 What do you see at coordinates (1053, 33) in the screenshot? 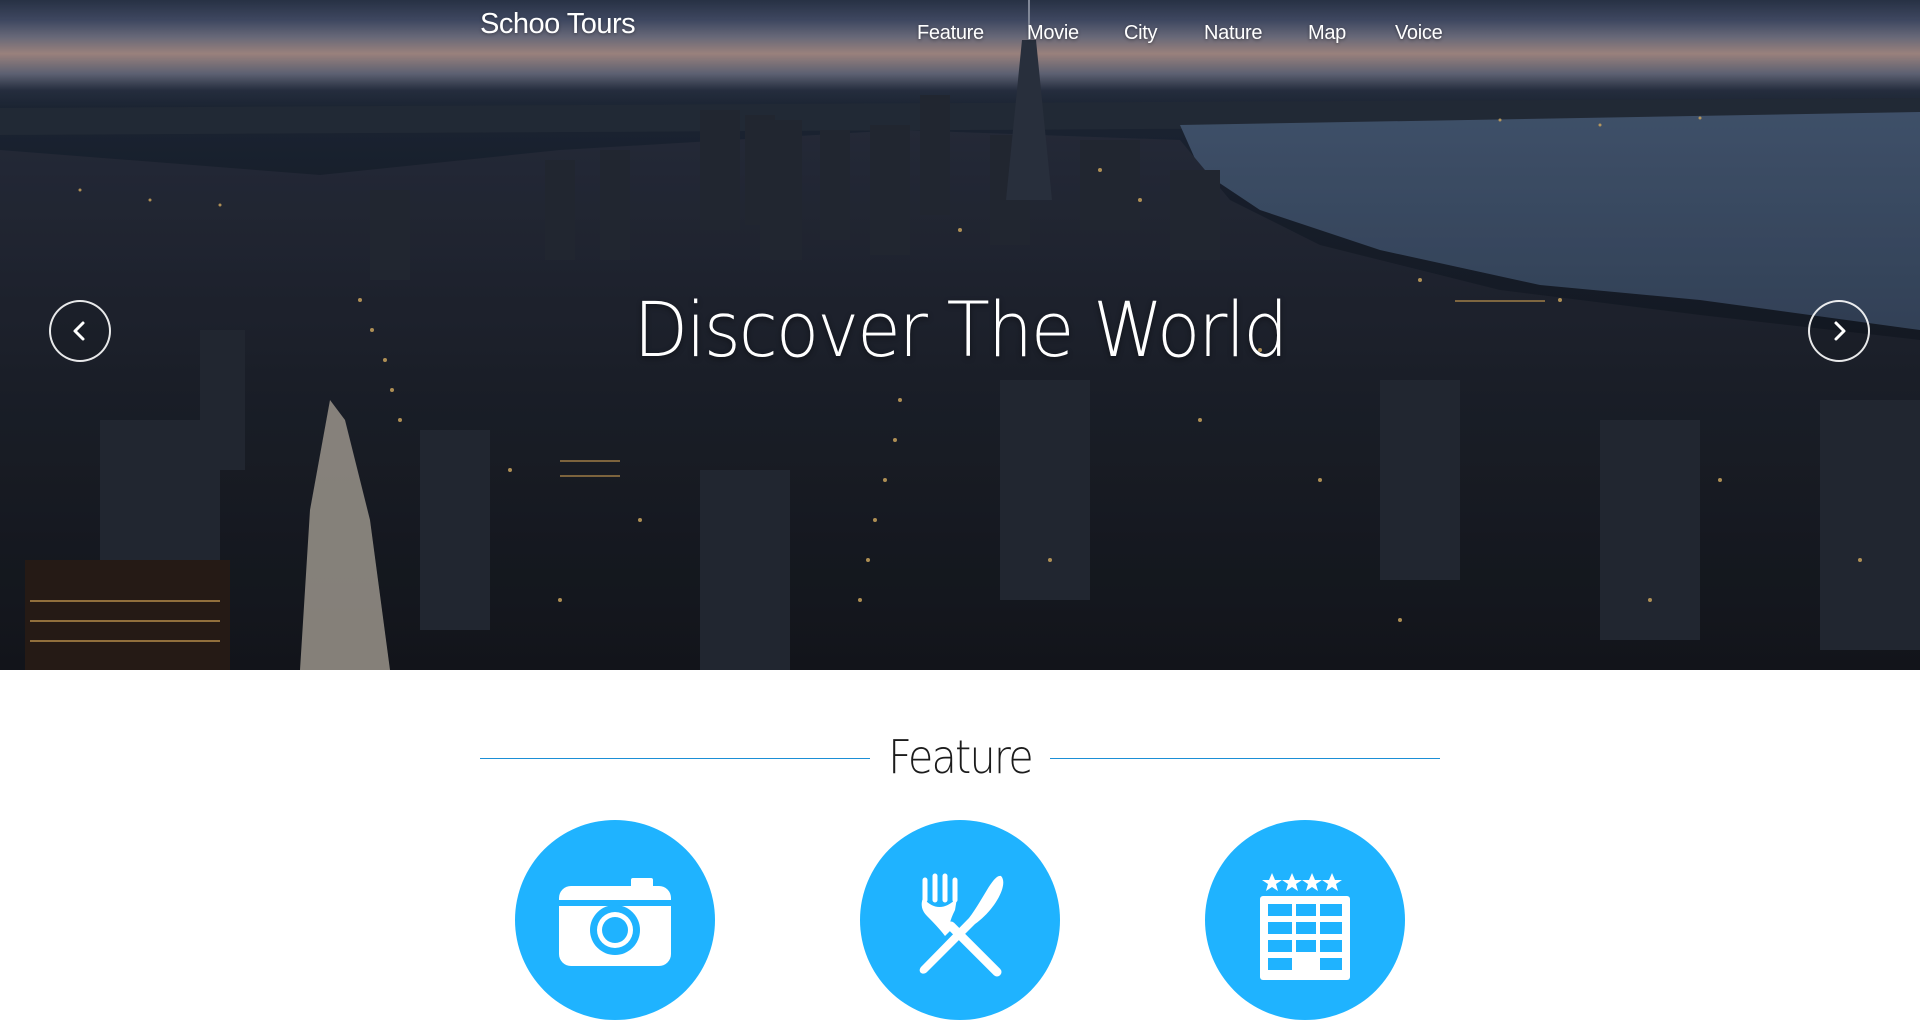
I see `nav-item-movie: Movie` at bounding box center [1053, 33].